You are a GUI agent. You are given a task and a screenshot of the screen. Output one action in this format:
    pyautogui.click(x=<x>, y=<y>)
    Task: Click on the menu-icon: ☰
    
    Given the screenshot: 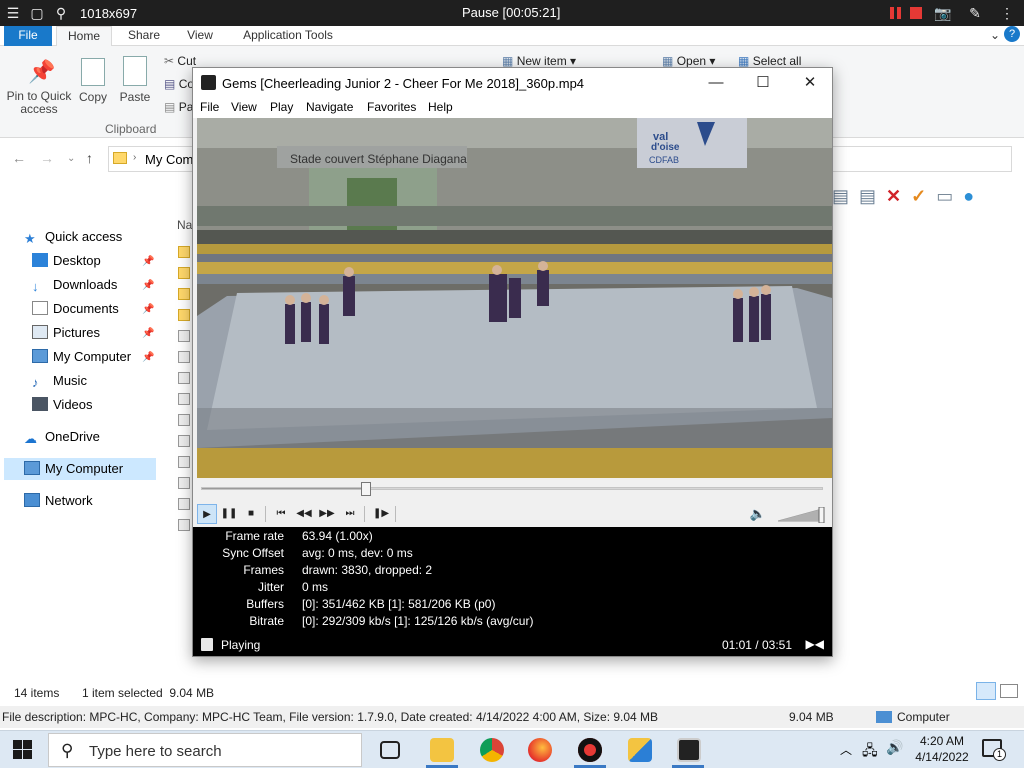 What is the action you would take?
    pyautogui.click(x=13, y=13)
    